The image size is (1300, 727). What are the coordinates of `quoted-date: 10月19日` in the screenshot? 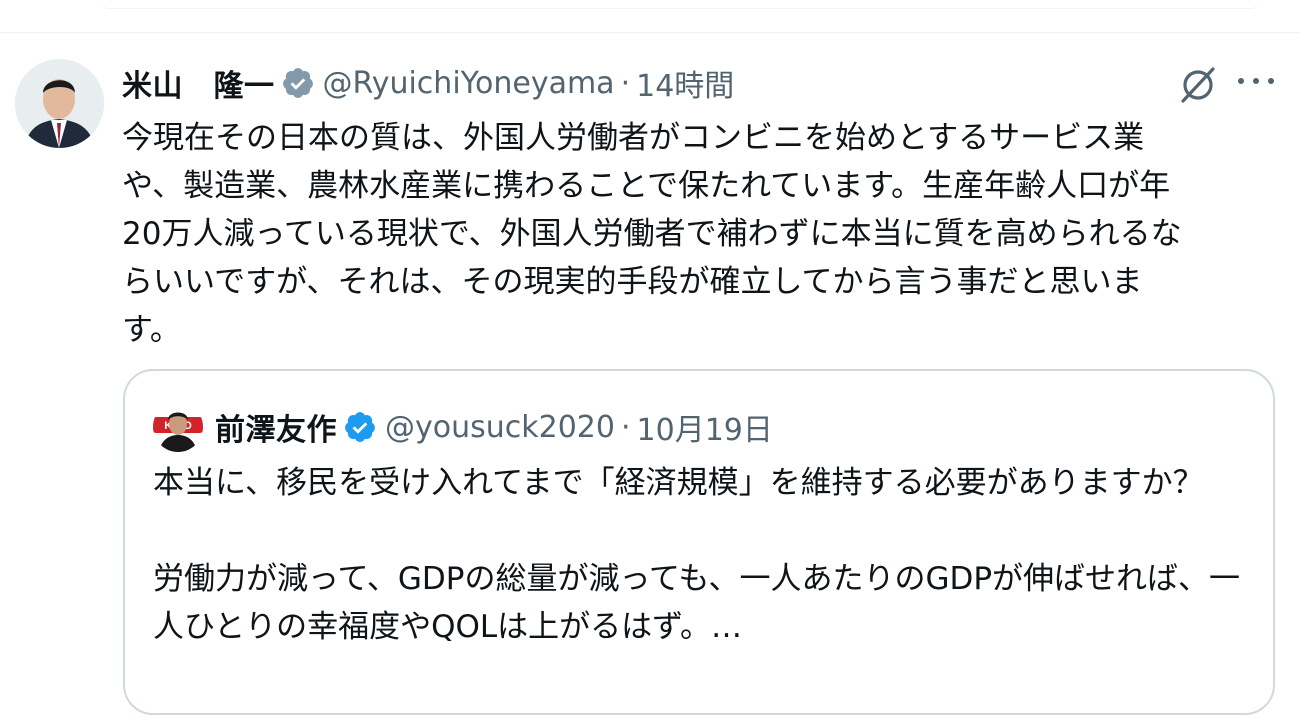 It's located at (704, 430).